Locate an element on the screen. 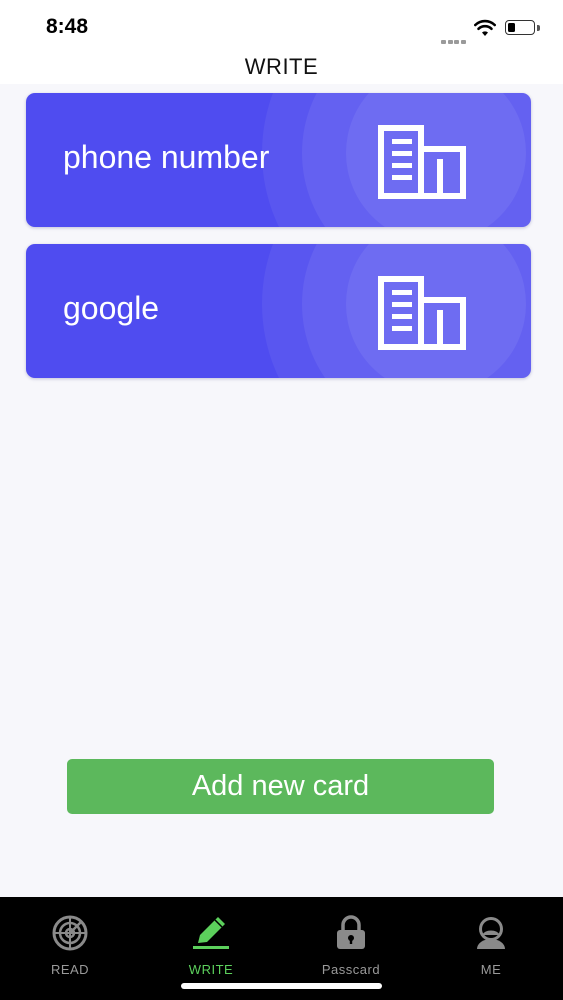 The width and height of the screenshot is (563, 1000). wifi-icon is located at coordinates (485, 27).